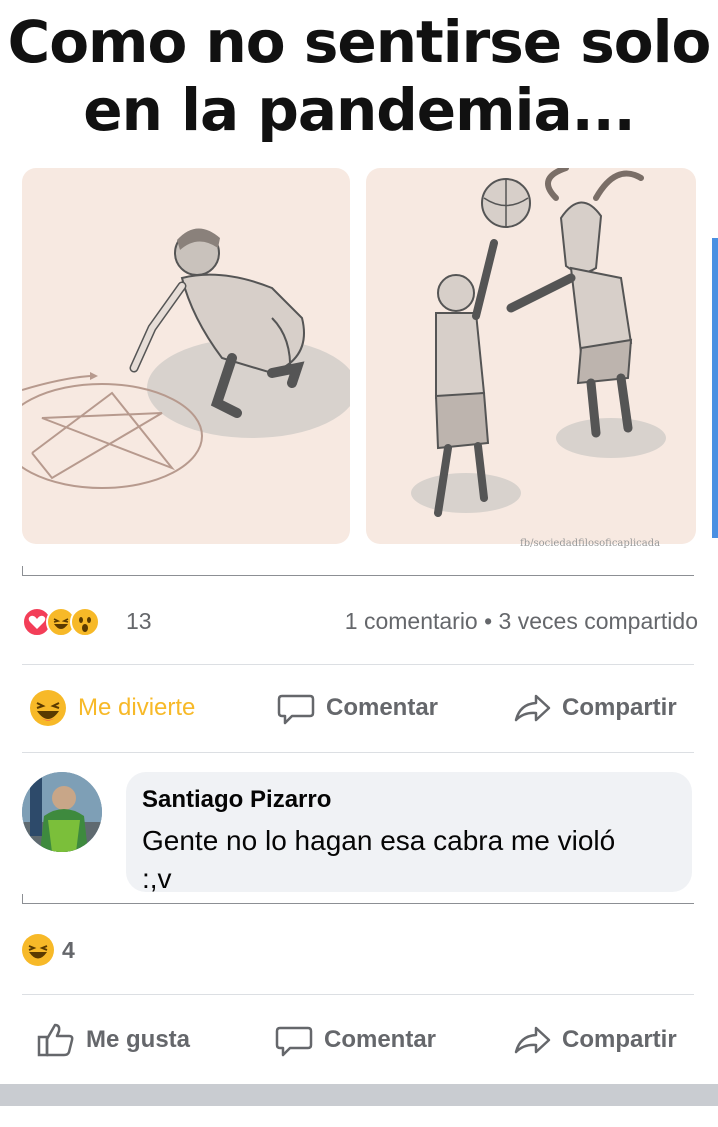 The width and height of the screenshot is (718, 1127). What do you see at coordinates (379, 859) in the screenshot?
I see `comment-text: Gente no lo hagan esa cabra me violó :,v` at bounding box center [379, 859].